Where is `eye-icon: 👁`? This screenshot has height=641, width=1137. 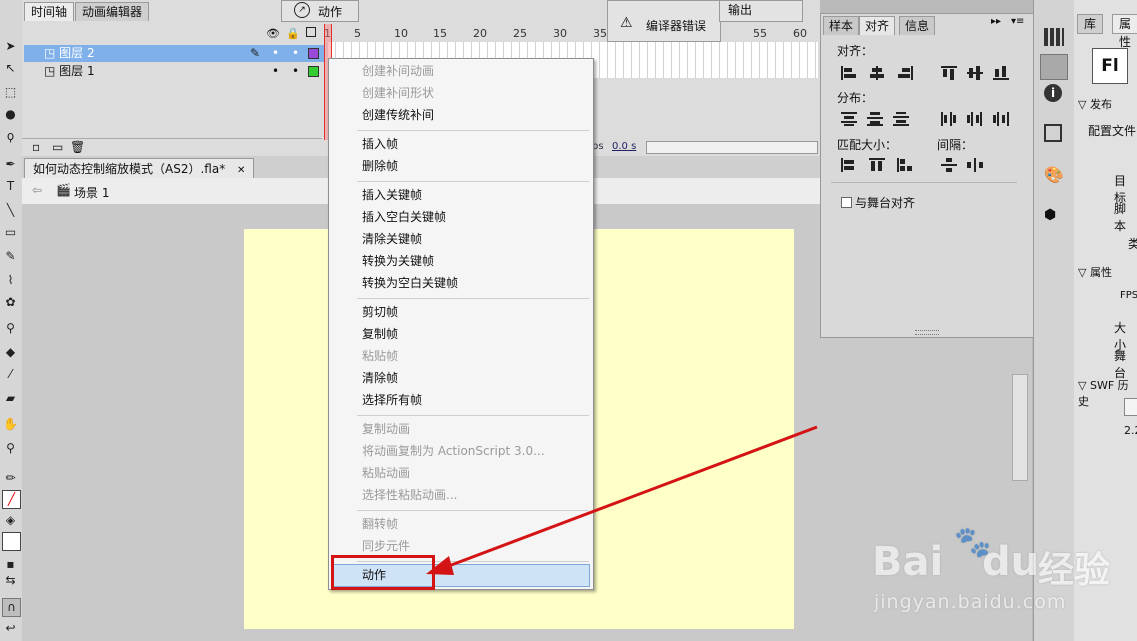
eye-icon: 👁 is located at coordinates (273, 33).